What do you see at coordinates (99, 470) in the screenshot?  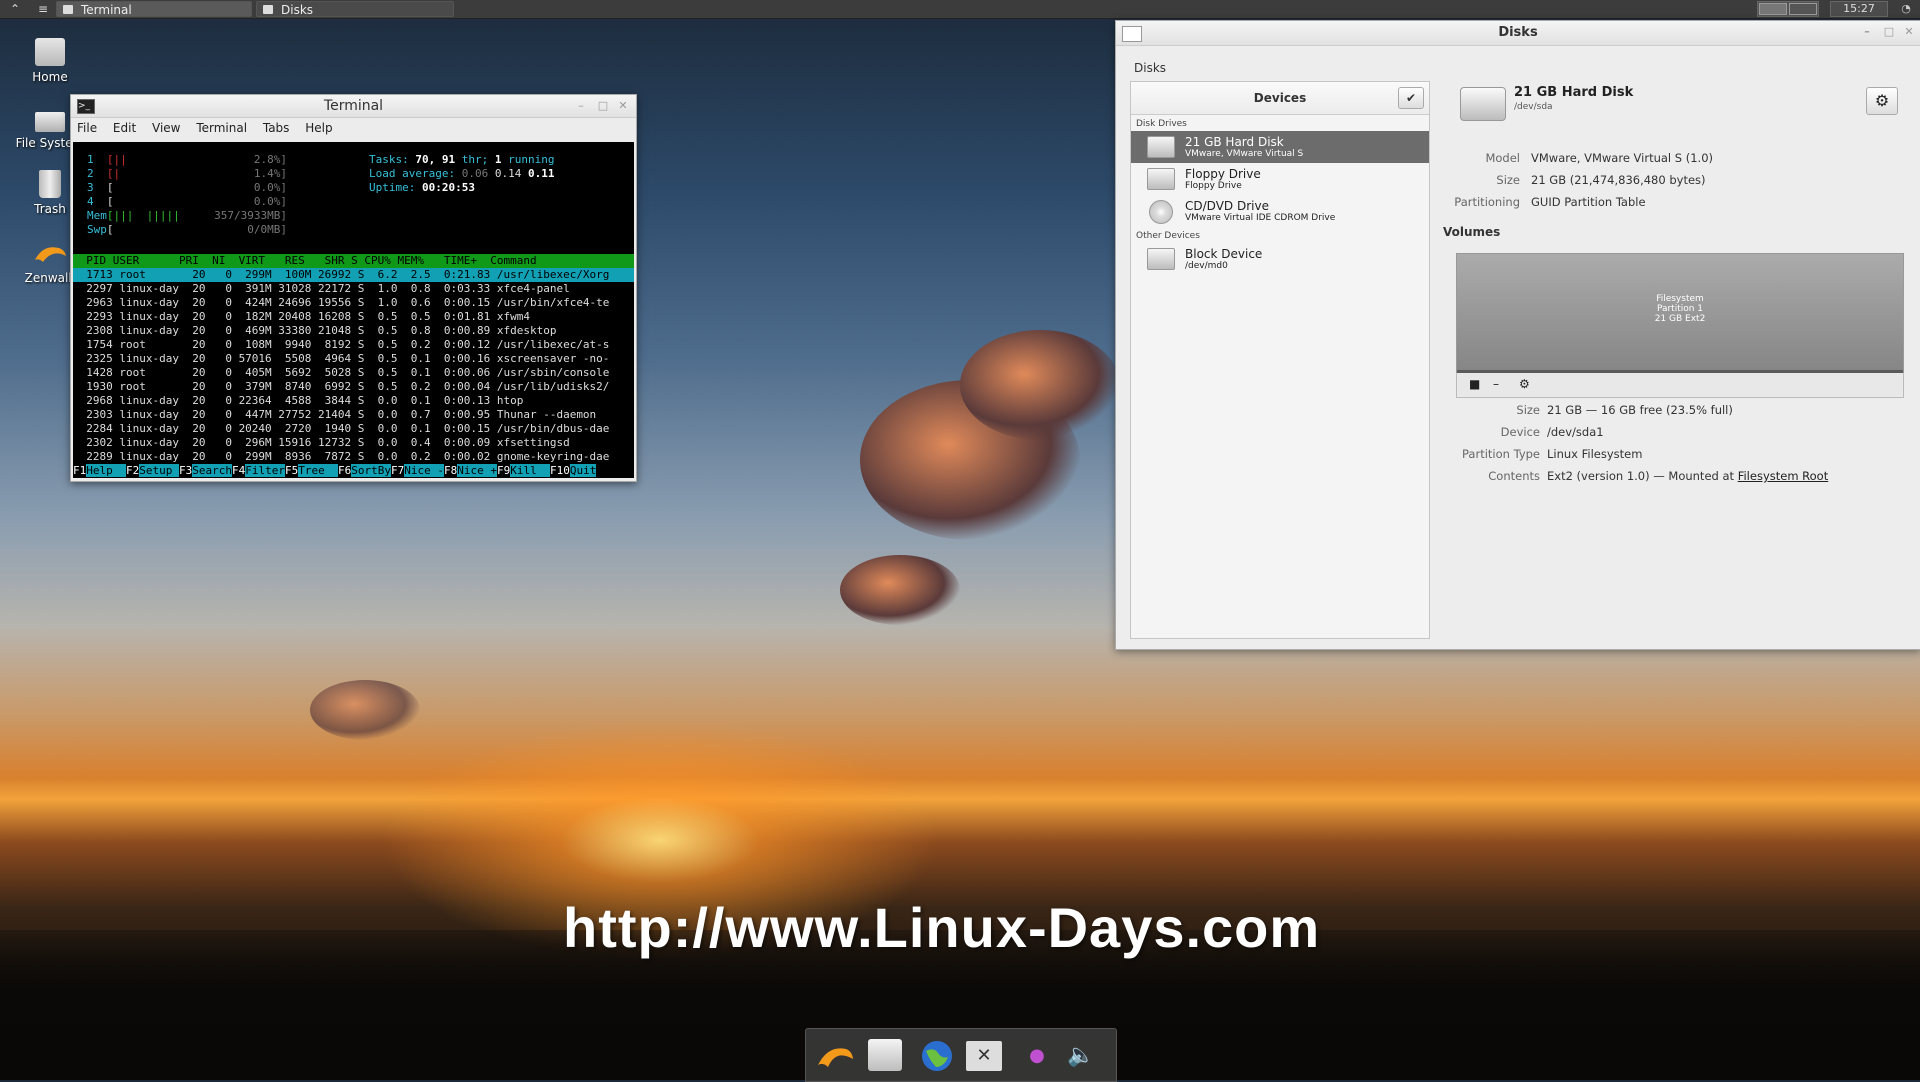 I see `fkey-help: F1Help` at bounding box center [99, 470].